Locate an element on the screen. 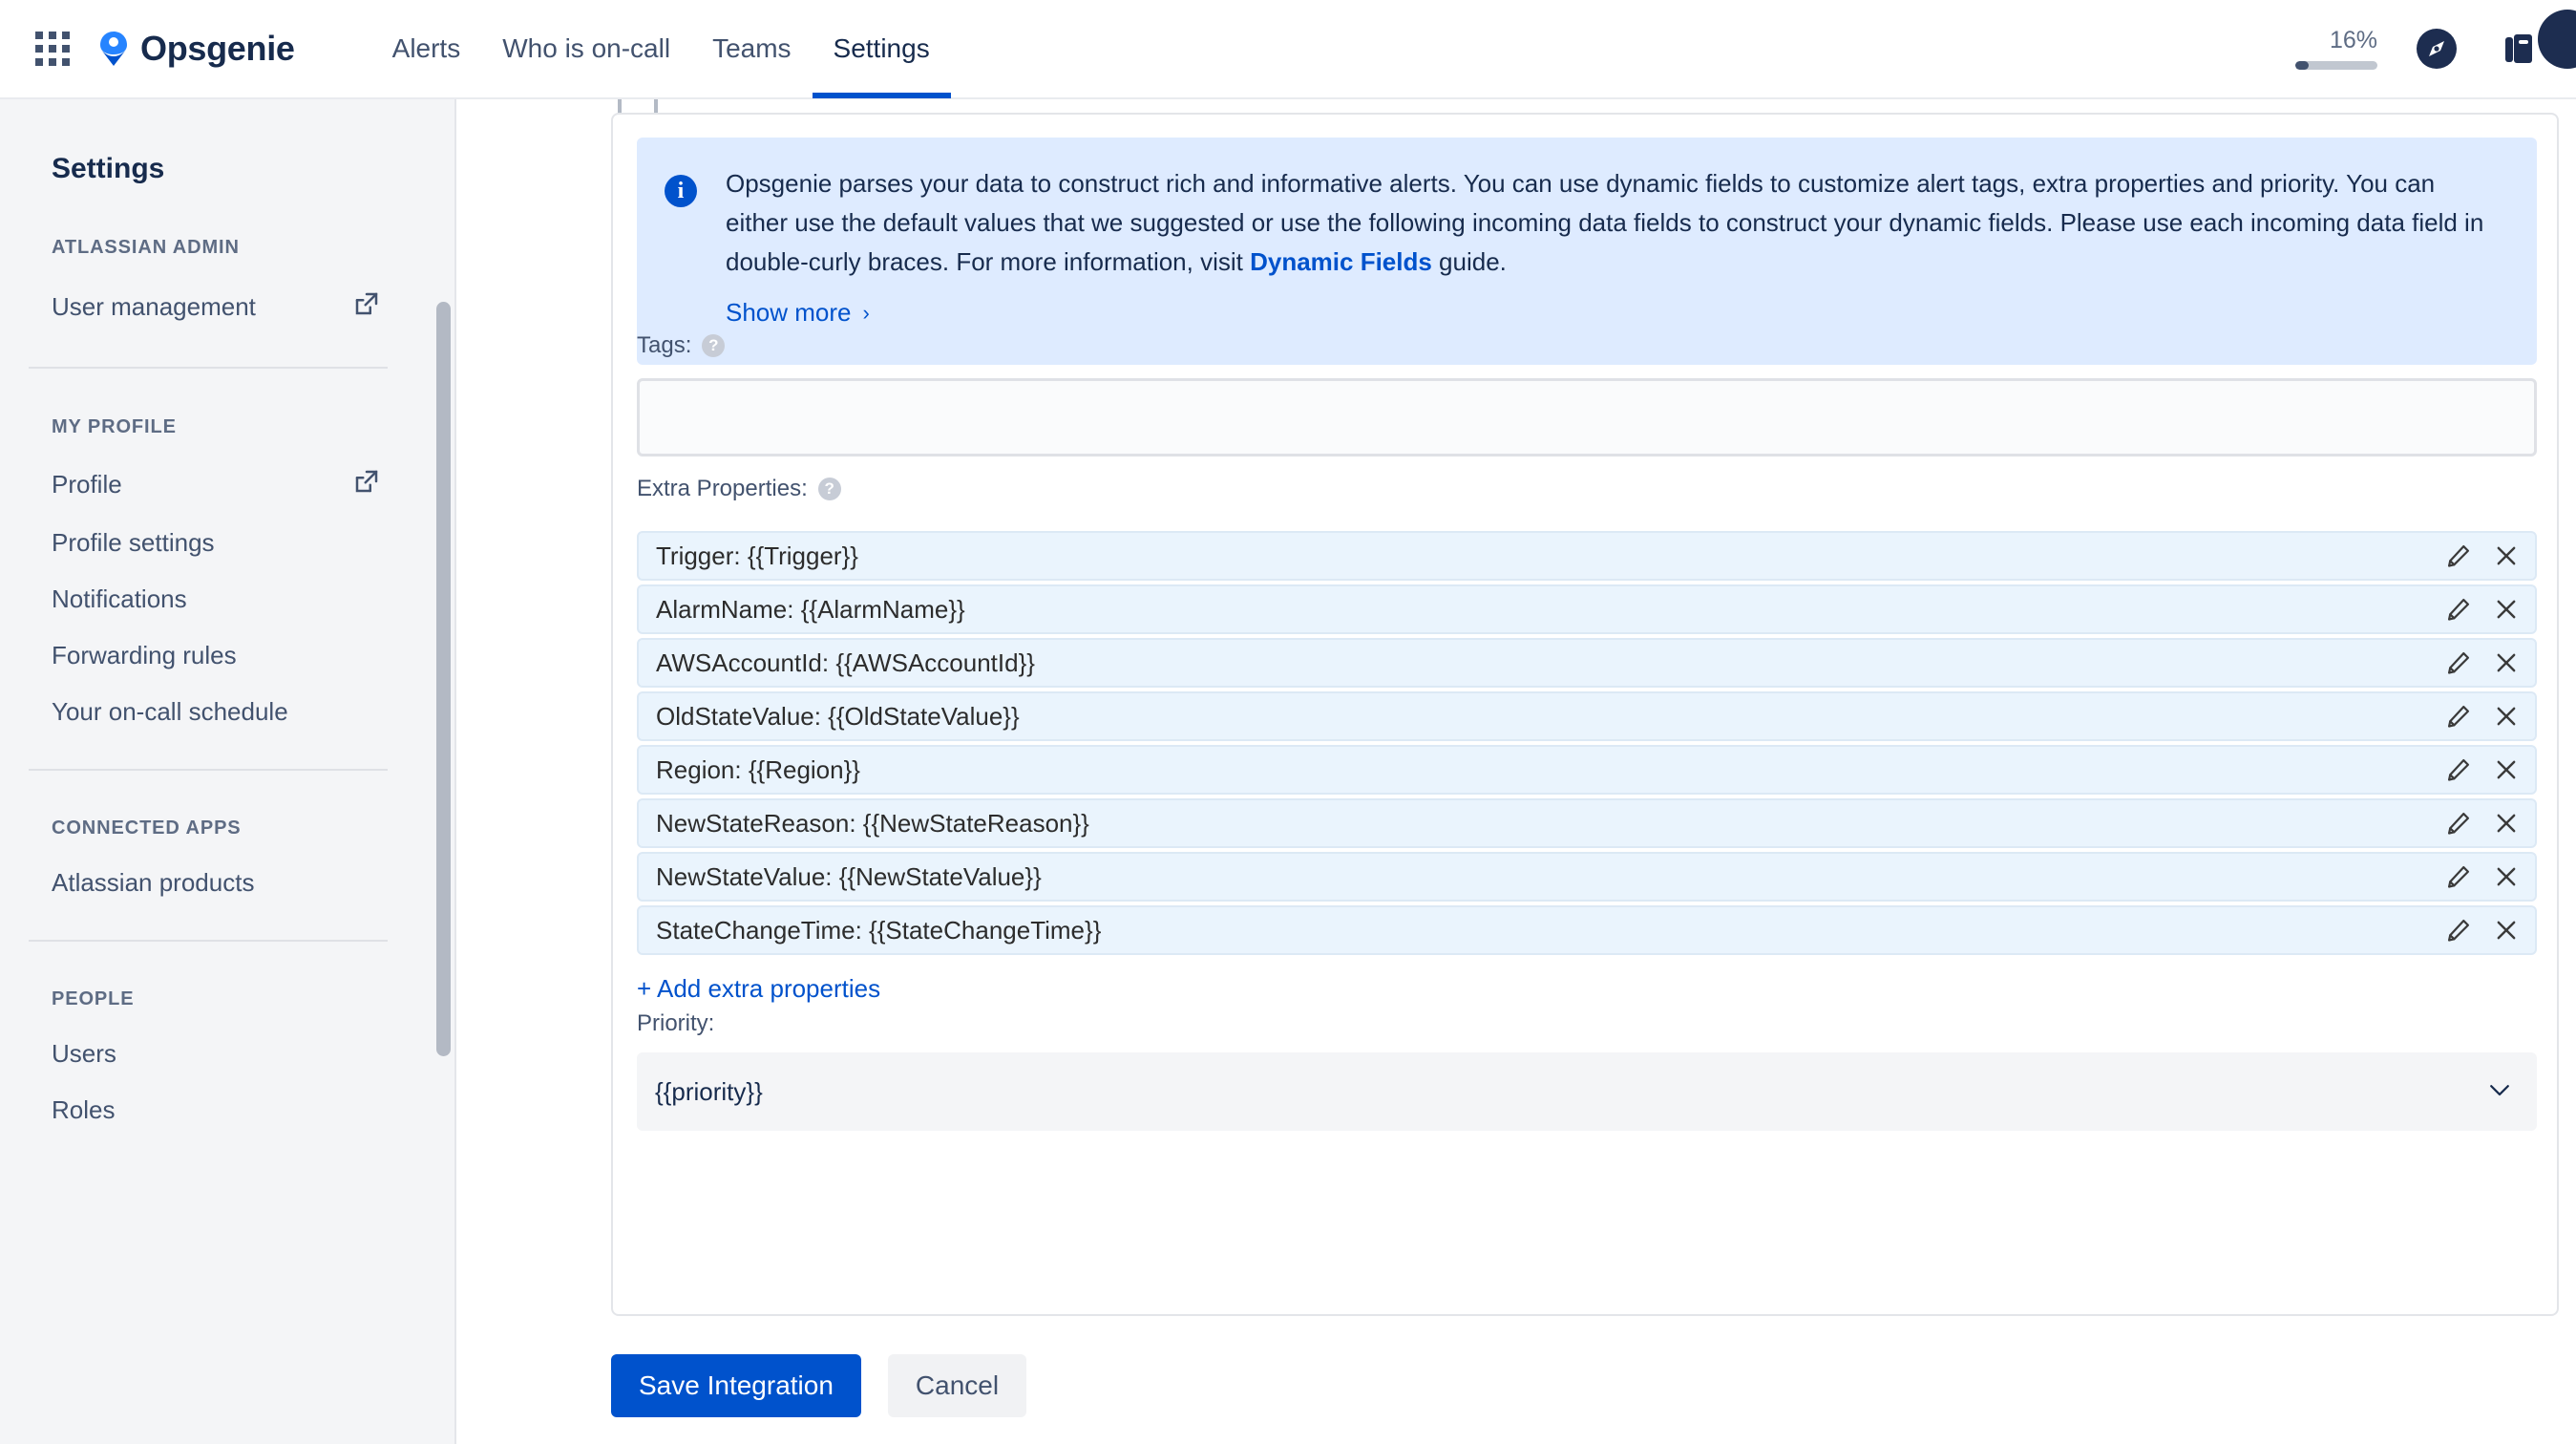 Image resolution: width=2576 pixels, height=1444 pixels. priority-select: {{priority}} is located at coordinates (1587, 1091).